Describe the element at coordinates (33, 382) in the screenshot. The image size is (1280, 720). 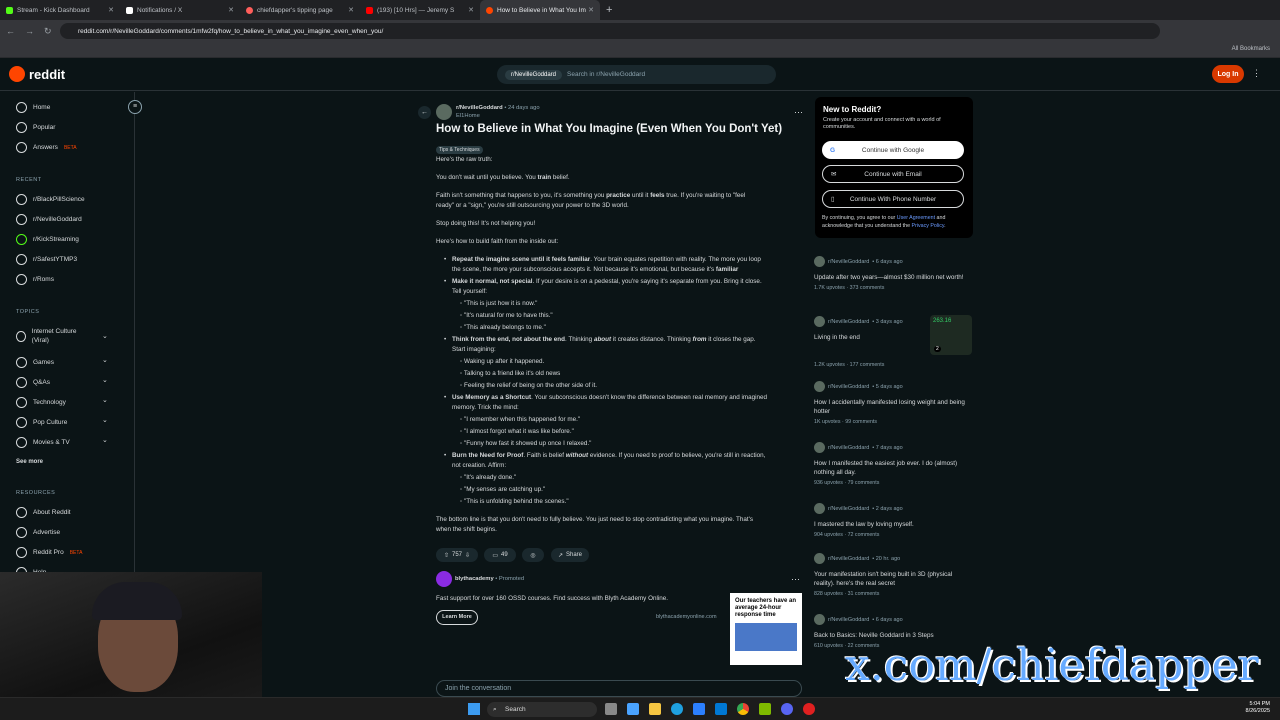
I see `sidebar-topic-item: Q&As` at that location.